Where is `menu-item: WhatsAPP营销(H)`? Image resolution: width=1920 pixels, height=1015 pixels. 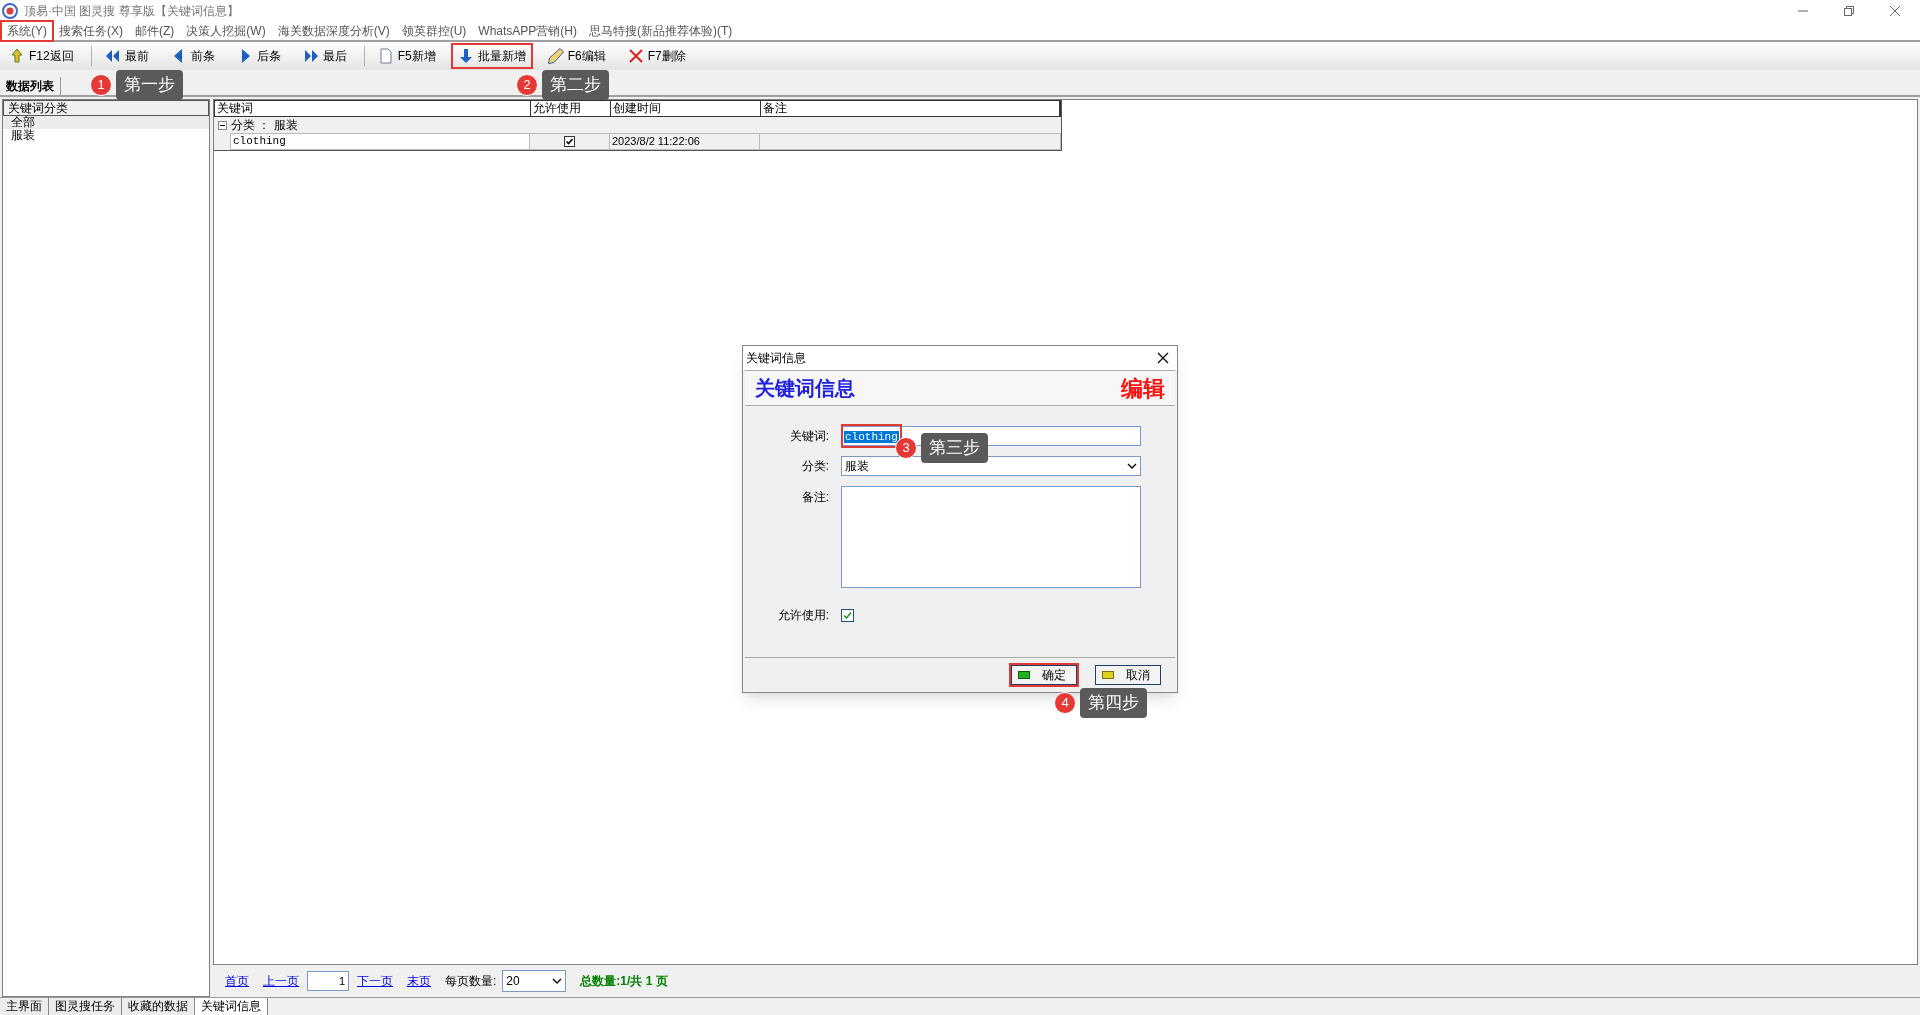
menu-item: WhatsAPP营销(H) is located at coordinates (527, 31).